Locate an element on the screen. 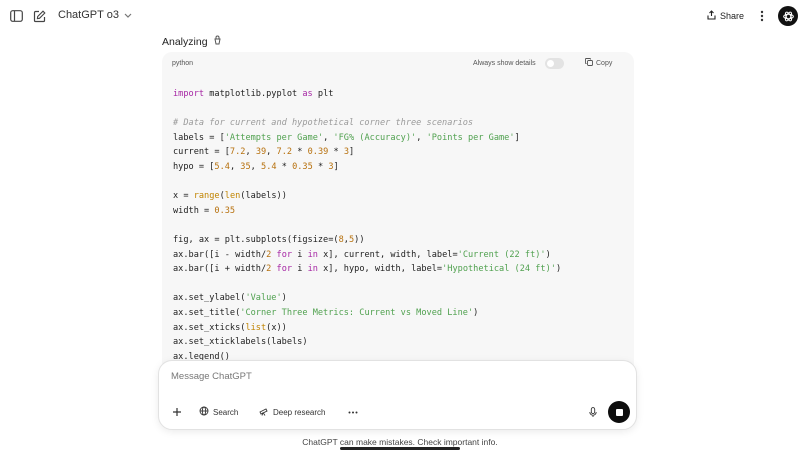 Image resolution: width=800 pixels, height=450 pixels. code-language-label: python is located at coordinates (183, 63).